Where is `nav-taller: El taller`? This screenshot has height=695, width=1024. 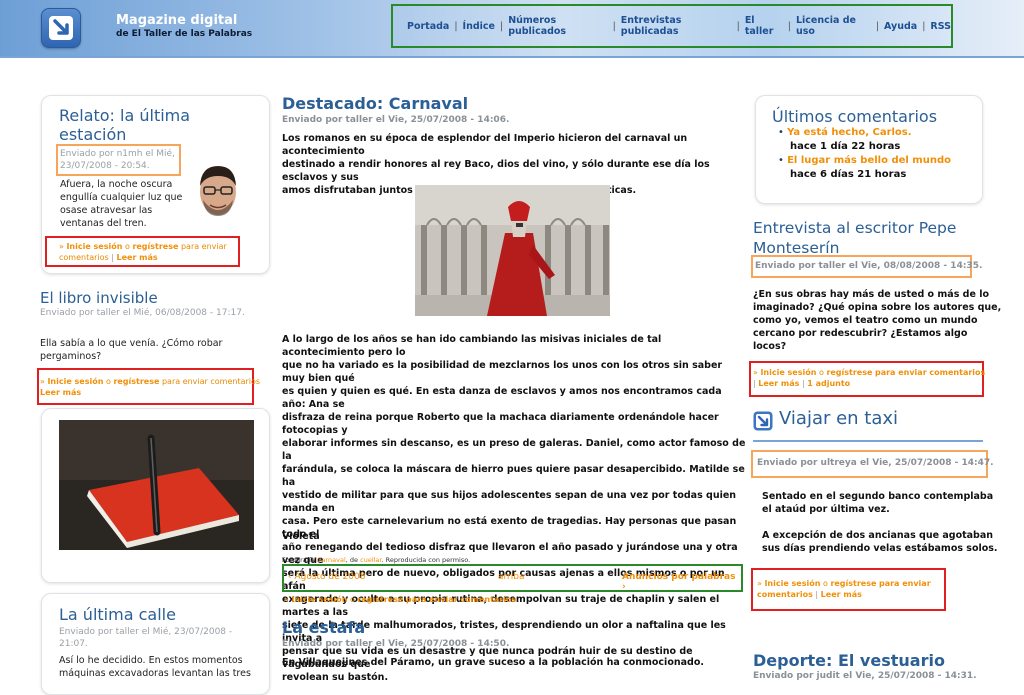
nav-taller: El taller is located at coordinates (764, 26).